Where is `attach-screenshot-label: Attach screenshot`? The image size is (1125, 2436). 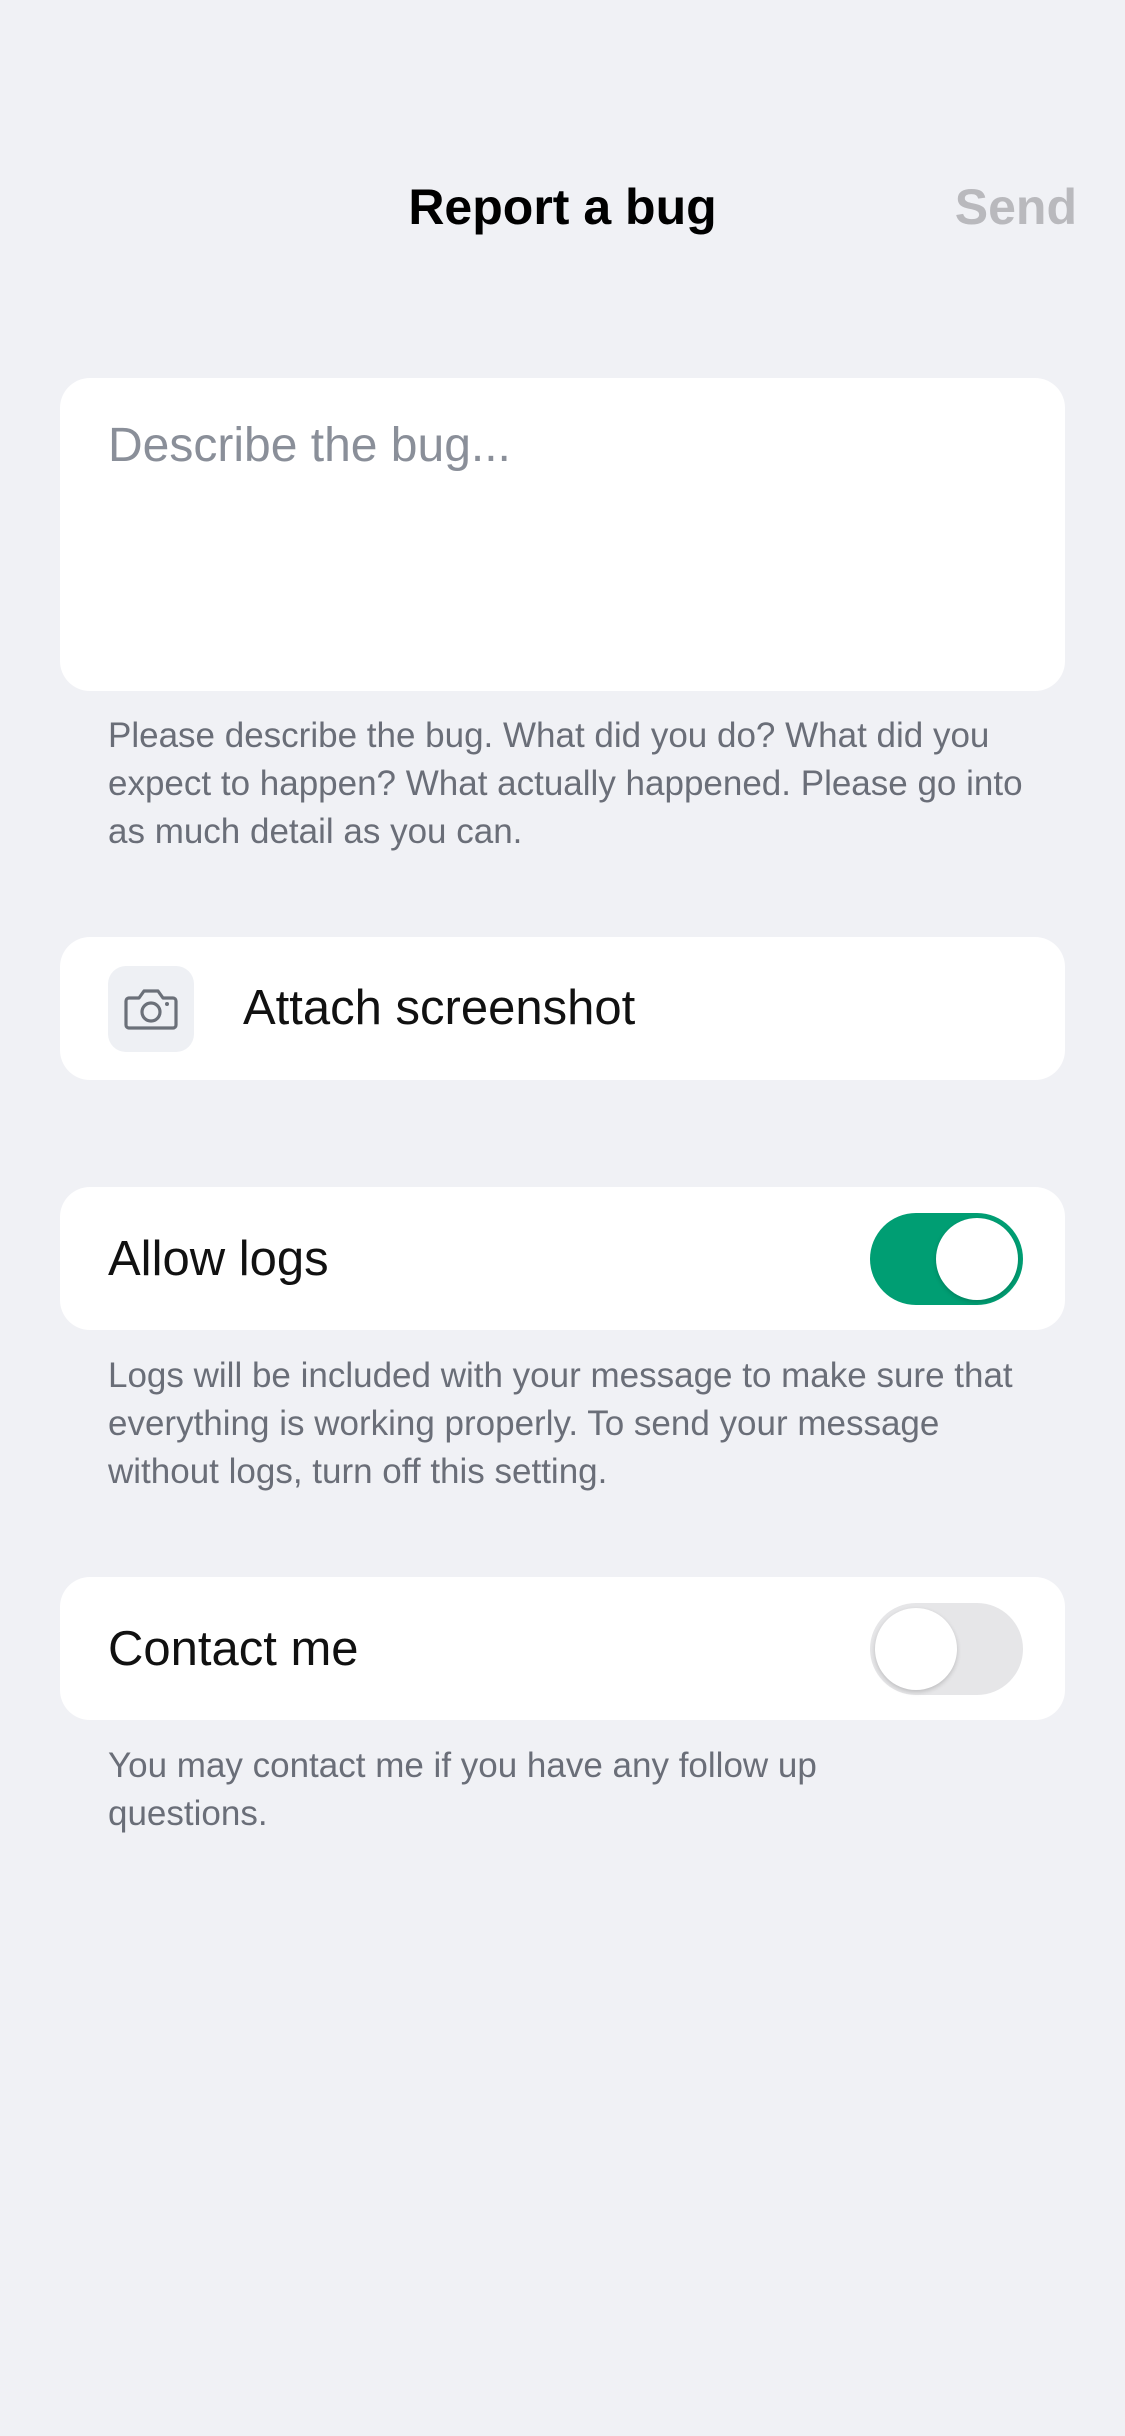
attach-screenshot-label: Attach screenshot is located at coordinates (439, 1008).